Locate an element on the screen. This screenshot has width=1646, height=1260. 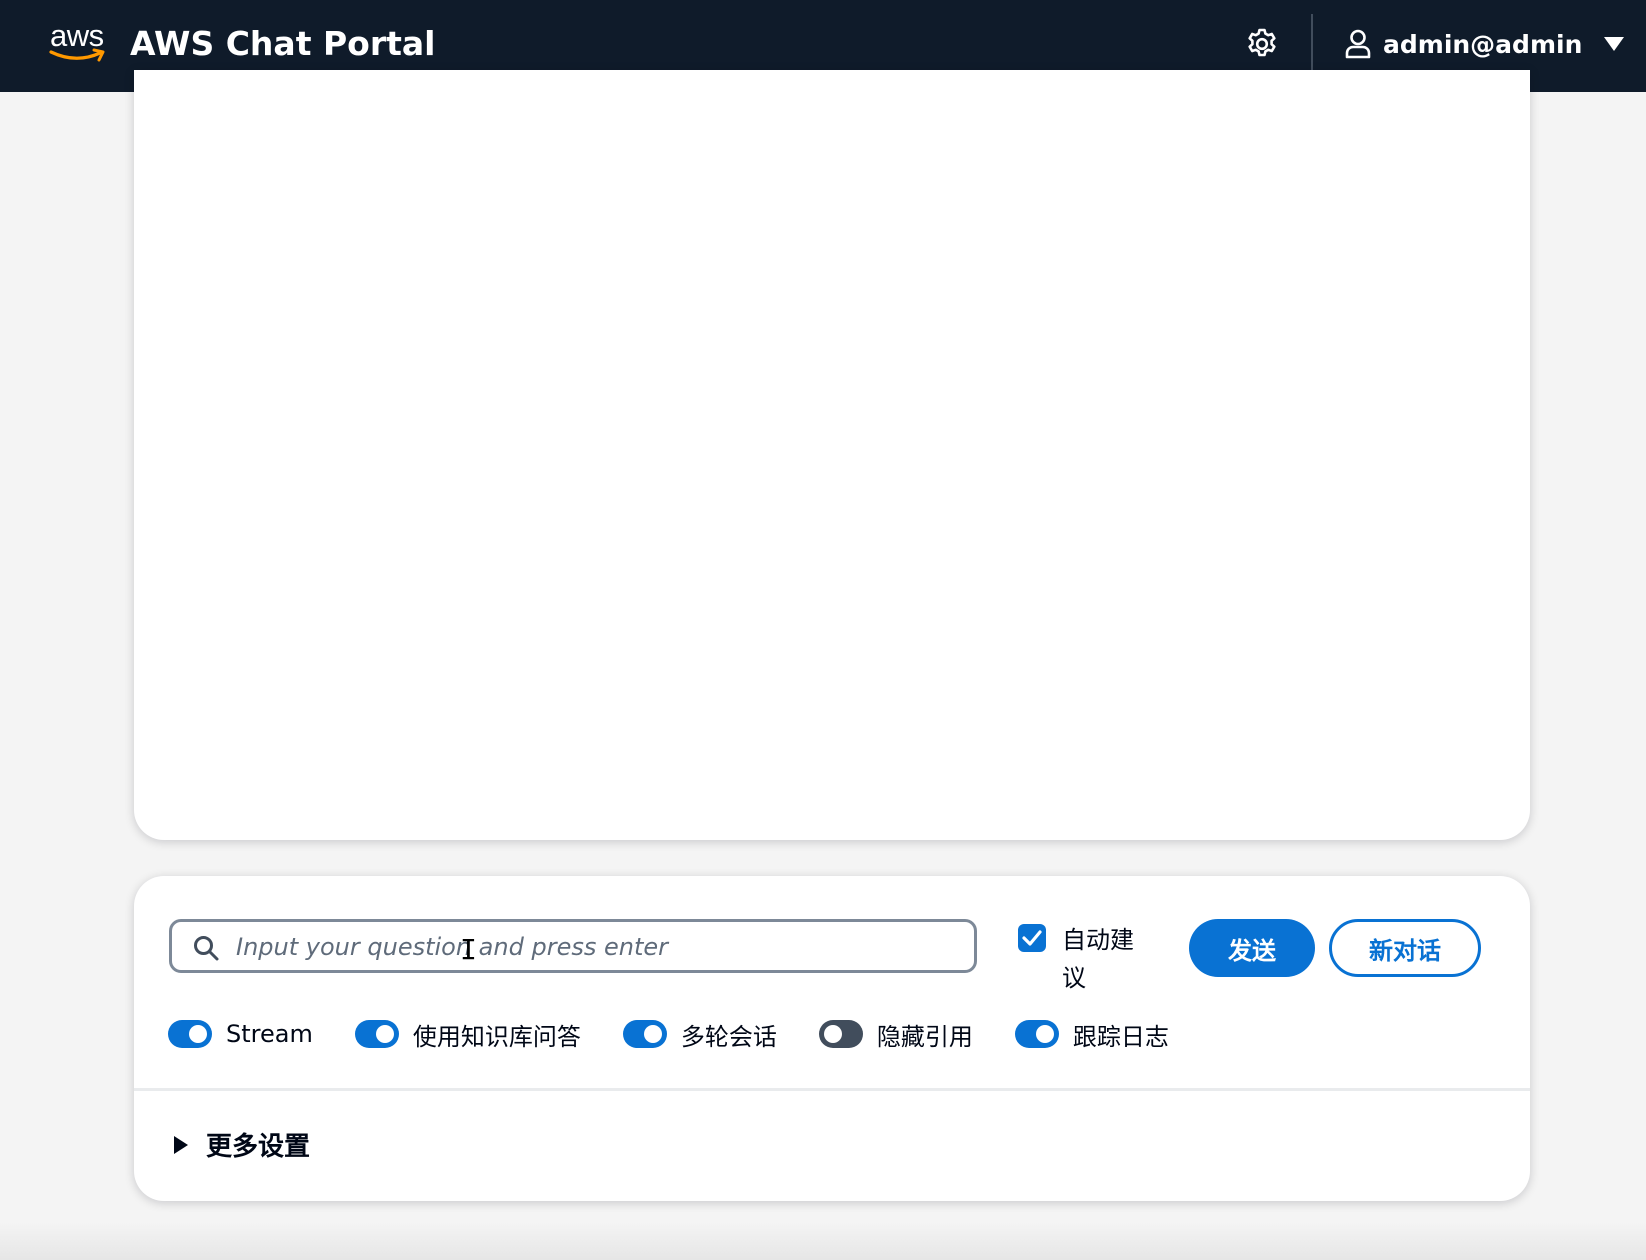
question-input is located at coordinates (596, 947).